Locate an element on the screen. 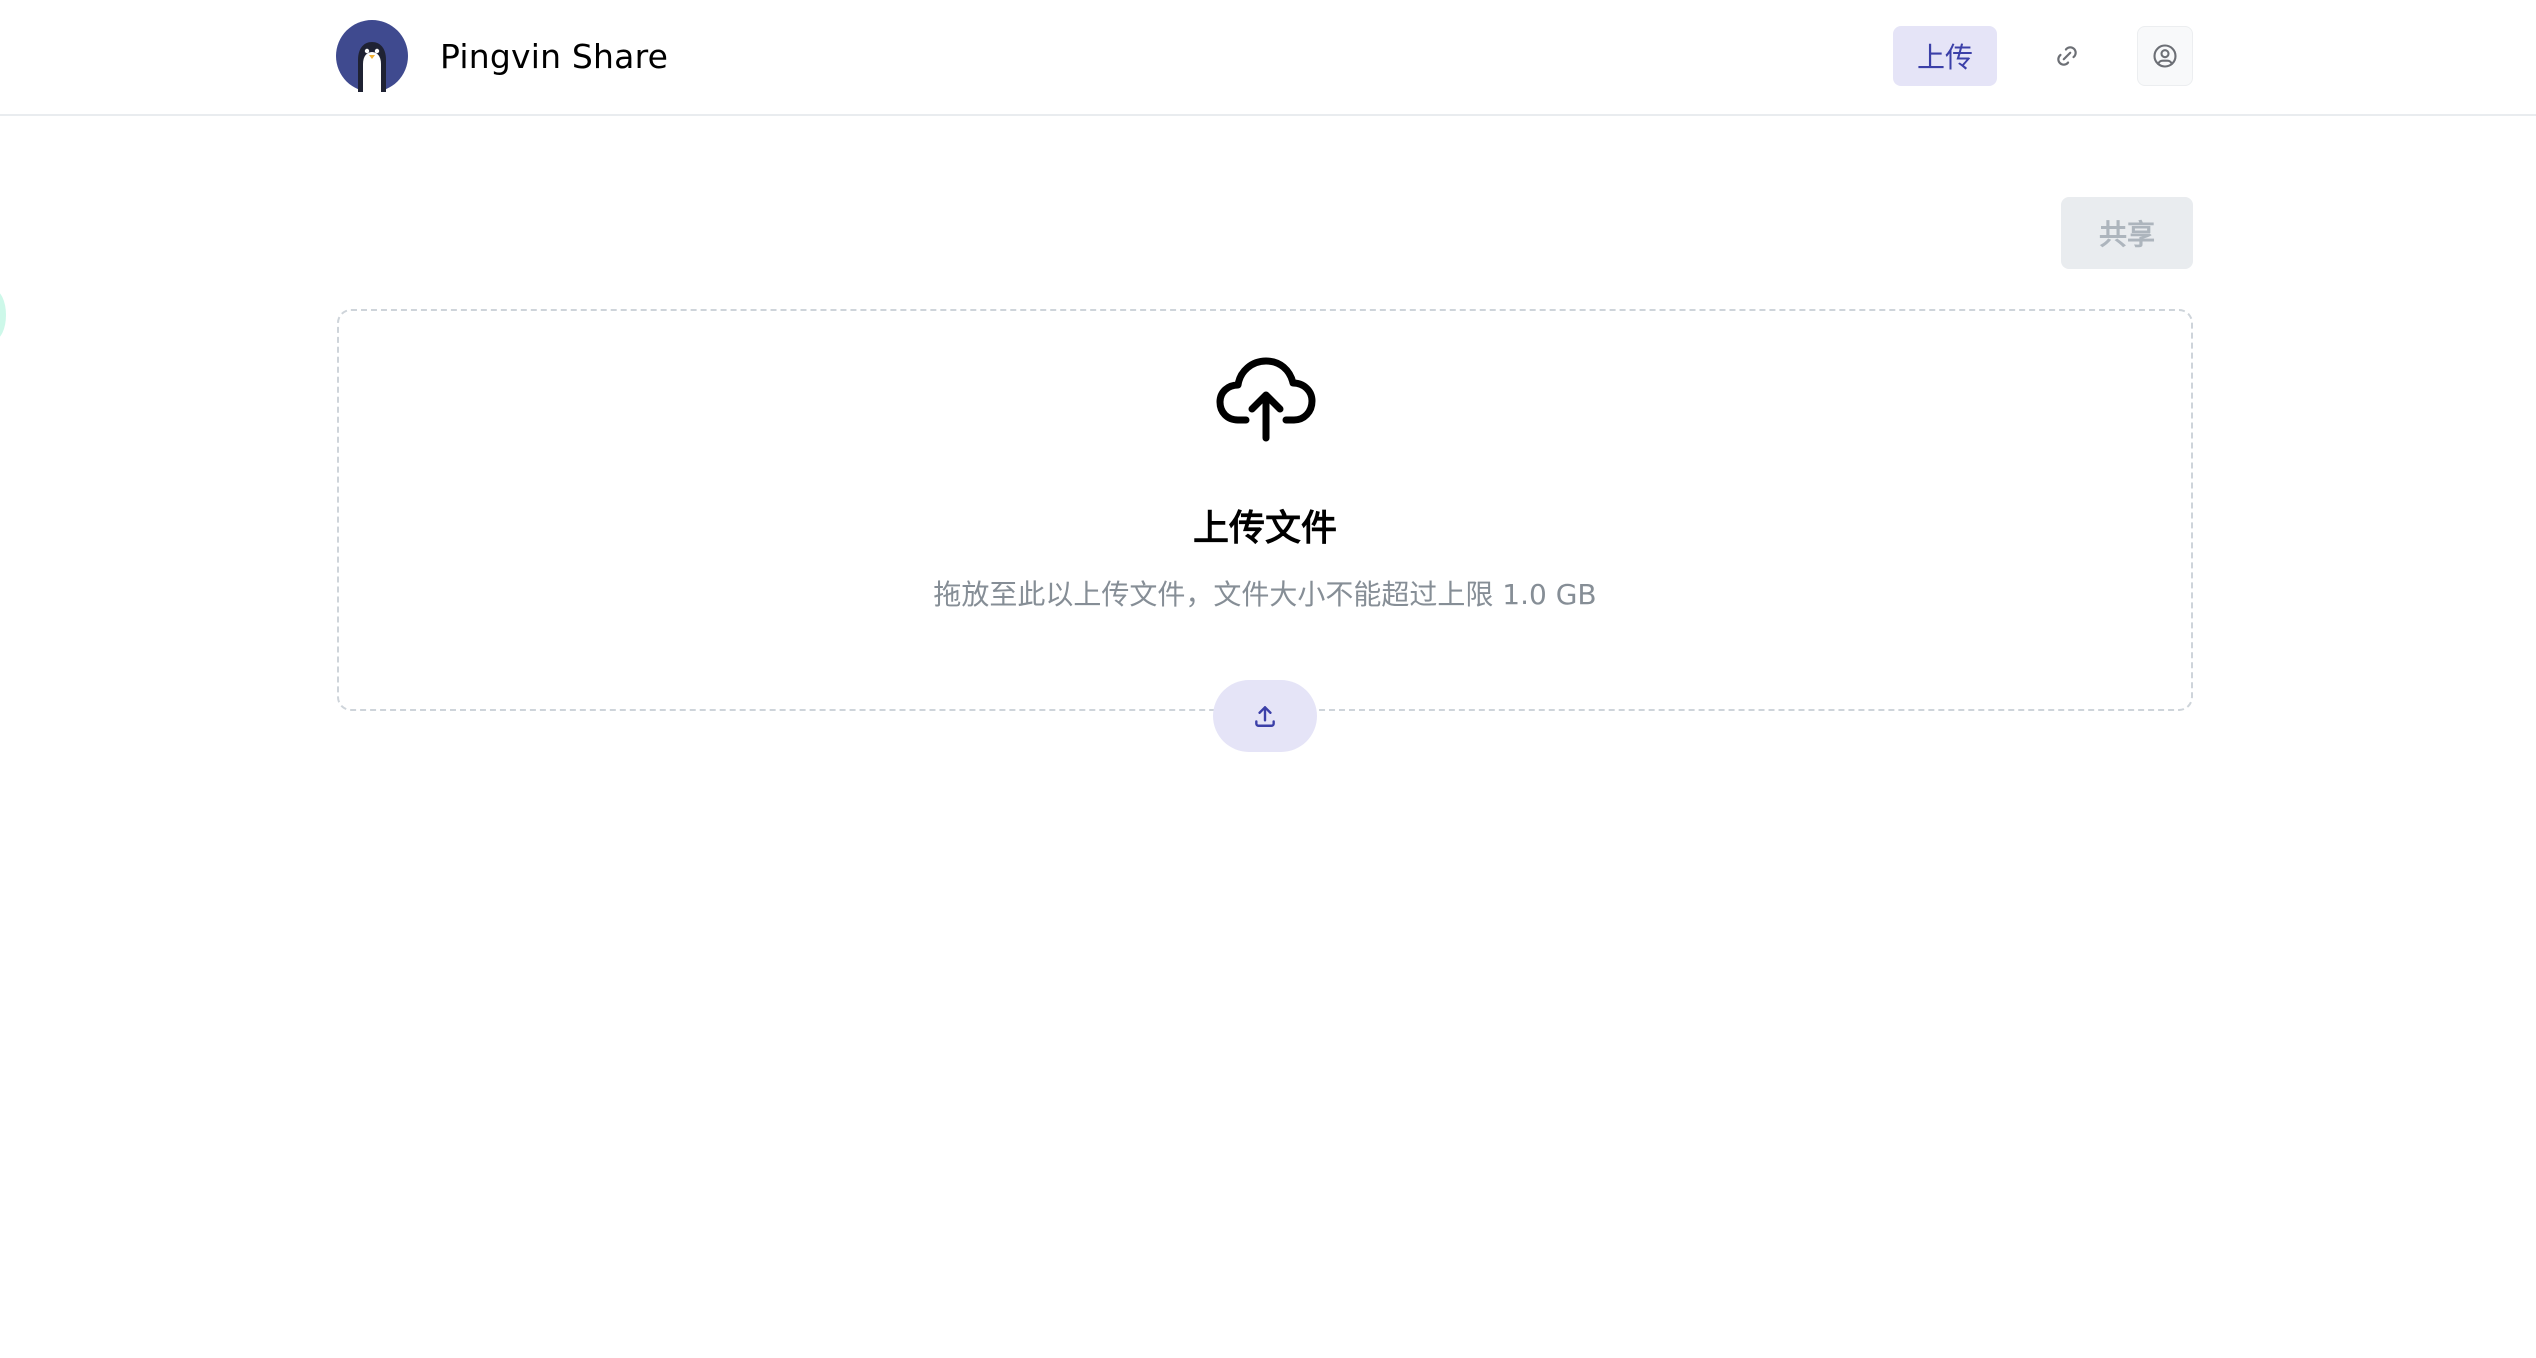 This screenshot has height=1358, width=2536. background-decoration is located at coordinates (3, 315).